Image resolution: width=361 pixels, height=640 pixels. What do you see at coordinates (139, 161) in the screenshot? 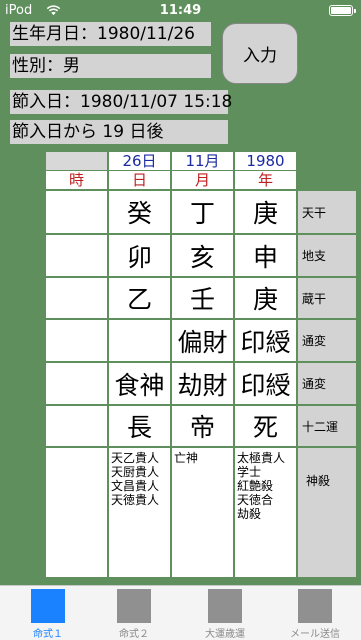
I see `header-day-top: 26日` at bounding box center [139, 161].